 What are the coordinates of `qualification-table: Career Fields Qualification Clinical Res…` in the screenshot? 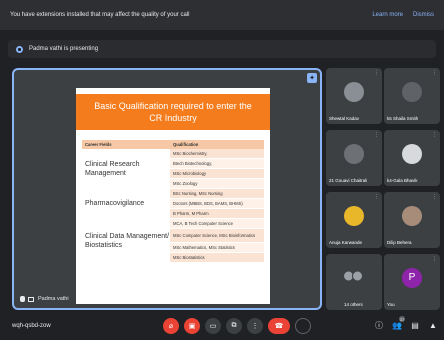 It's located at (173, 201).